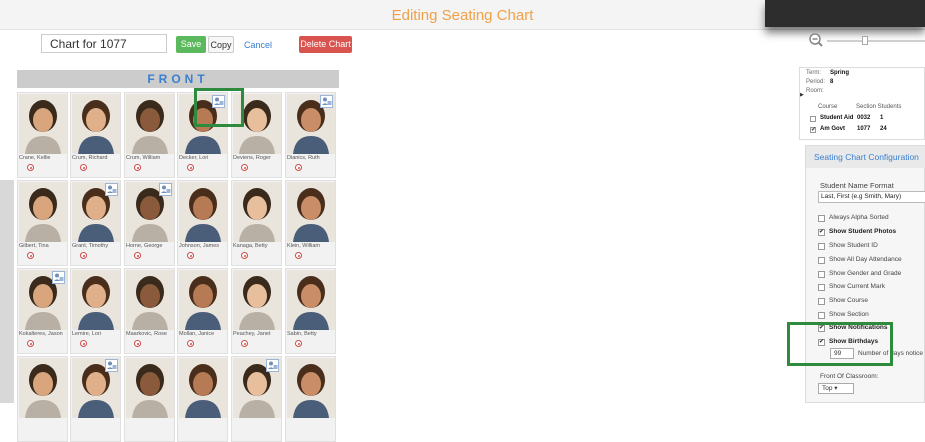 Image resolution: width=925 pixels, height=442 pixels. I want to click on student-seat: Grant, Timothy, so click(95, 223).